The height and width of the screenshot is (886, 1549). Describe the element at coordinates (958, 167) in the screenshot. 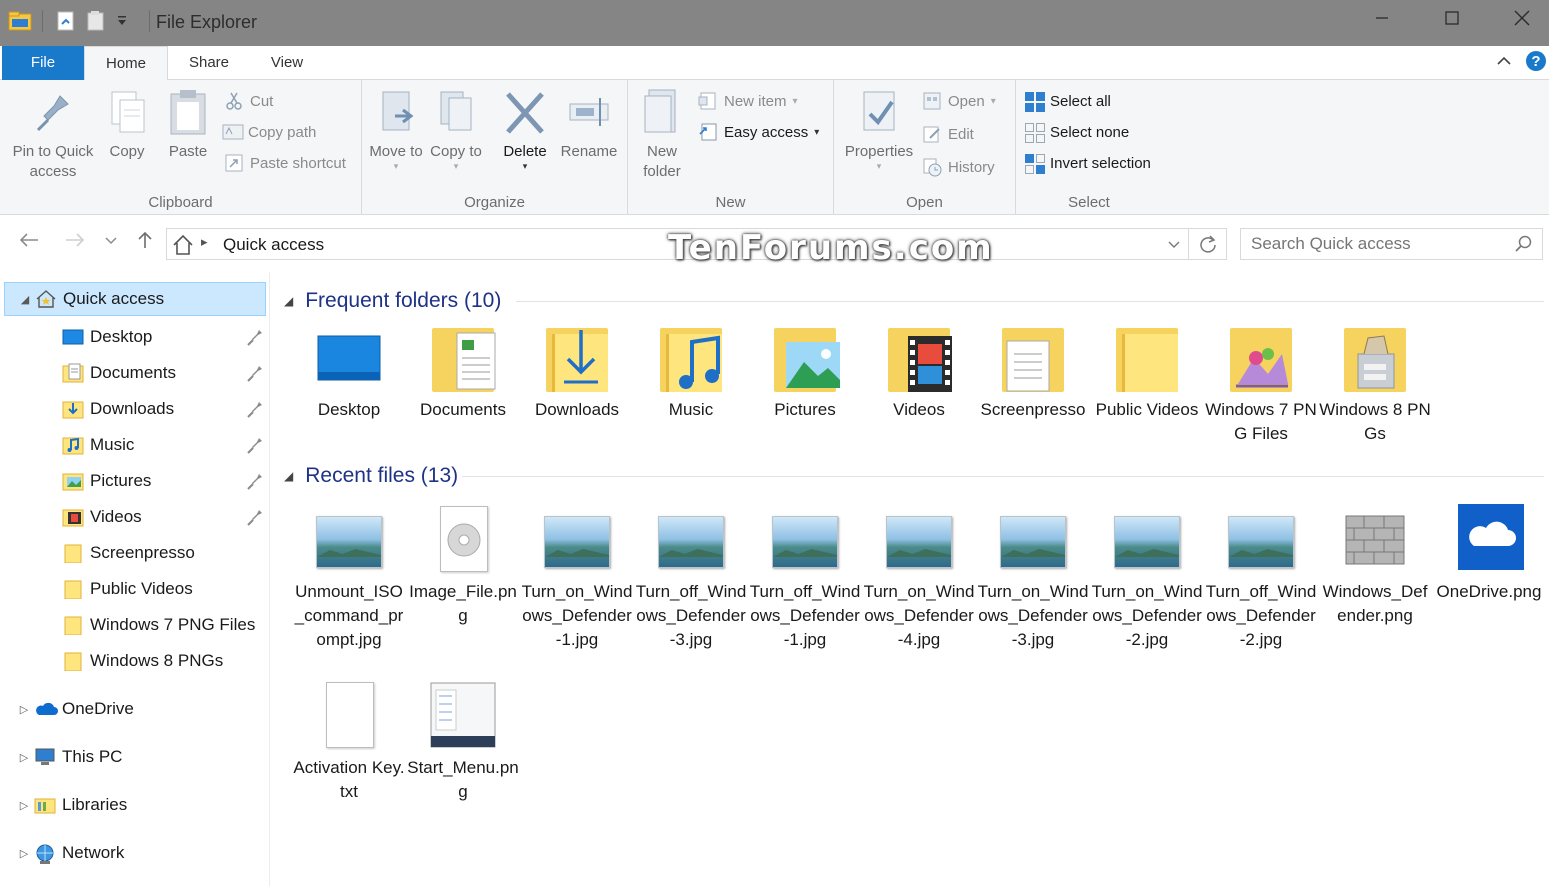

I see `history-button: History` at that location.